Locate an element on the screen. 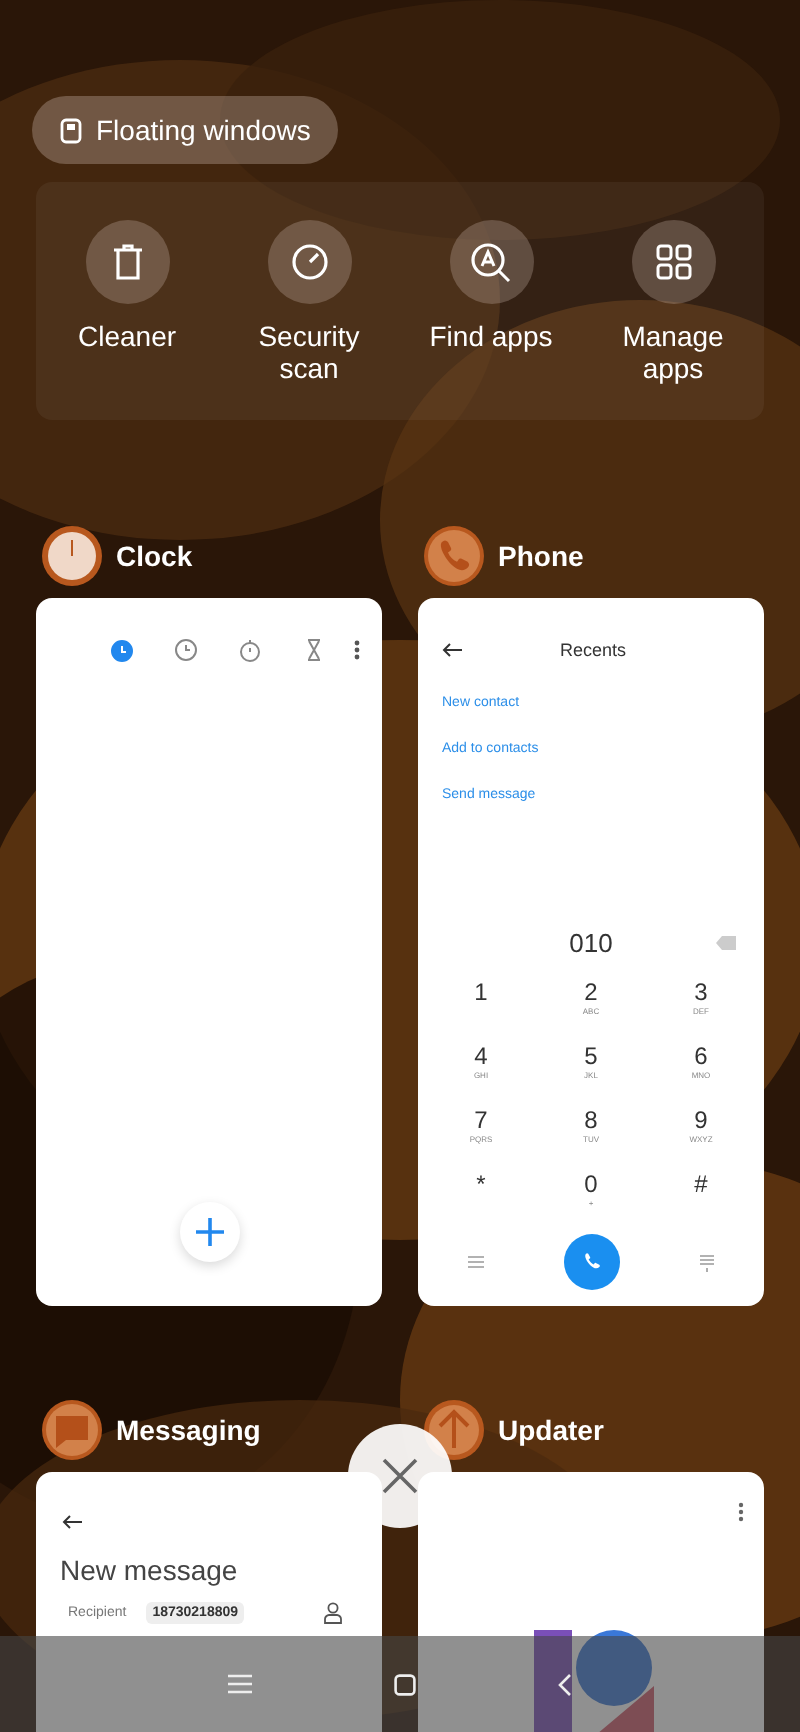 The image size is (800, 1732). app-name: Phone is located at coordinates (541, 556).